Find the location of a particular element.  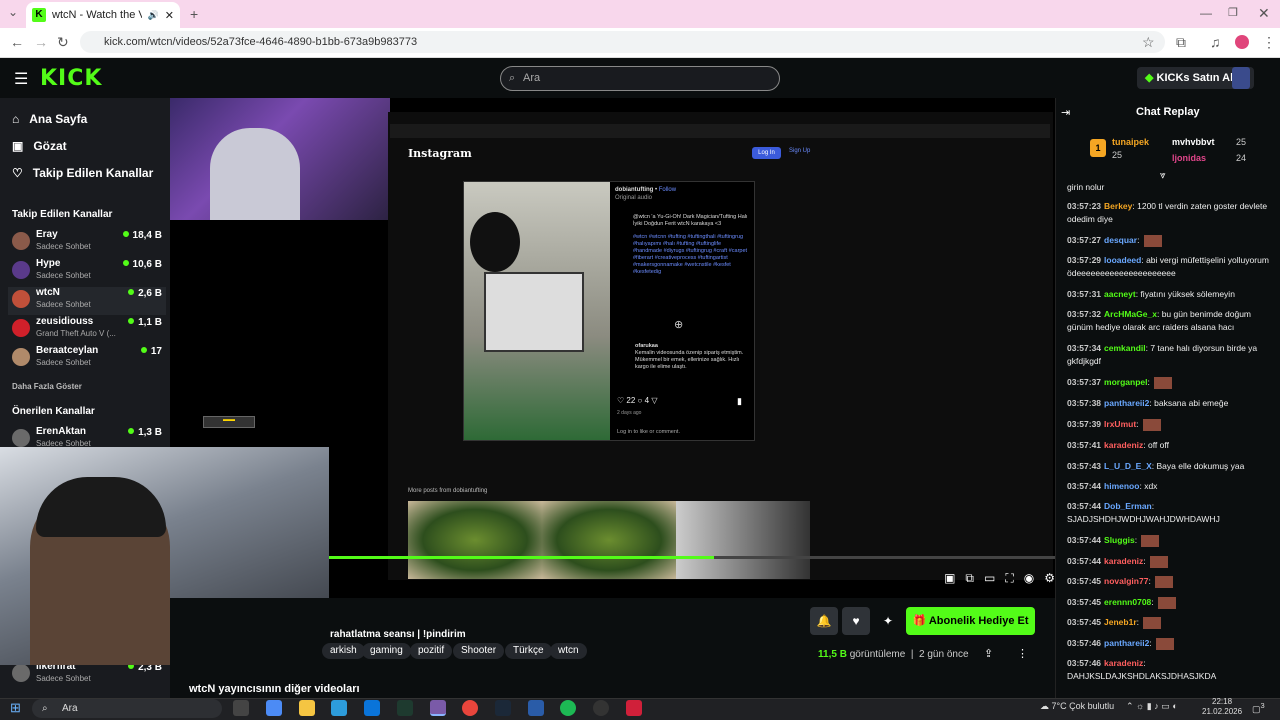

chat-username: Jeneb1r is located at coordinates (1120, 622).